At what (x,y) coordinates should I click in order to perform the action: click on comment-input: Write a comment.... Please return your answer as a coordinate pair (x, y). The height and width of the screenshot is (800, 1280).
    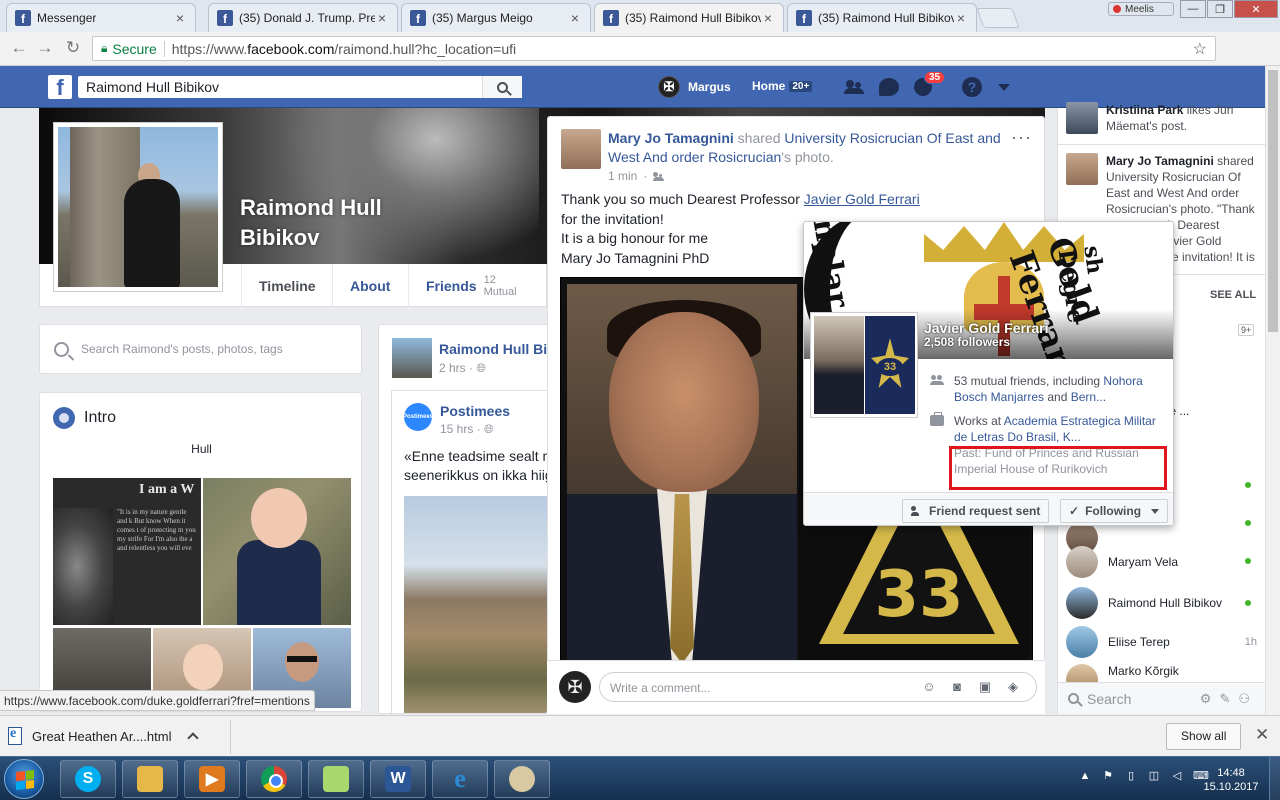
    Looking at the image, I should click on (818, 687).